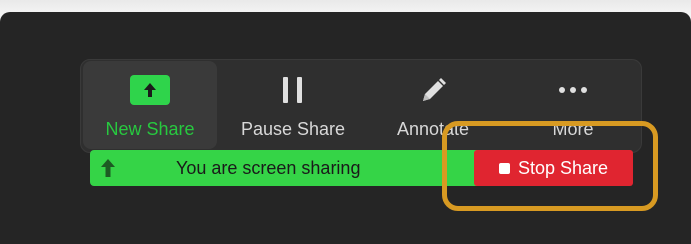 Image resolution: width=691 pixels, height=244 pixels. I want to click on more-icon-wrap, so click(573, 92).